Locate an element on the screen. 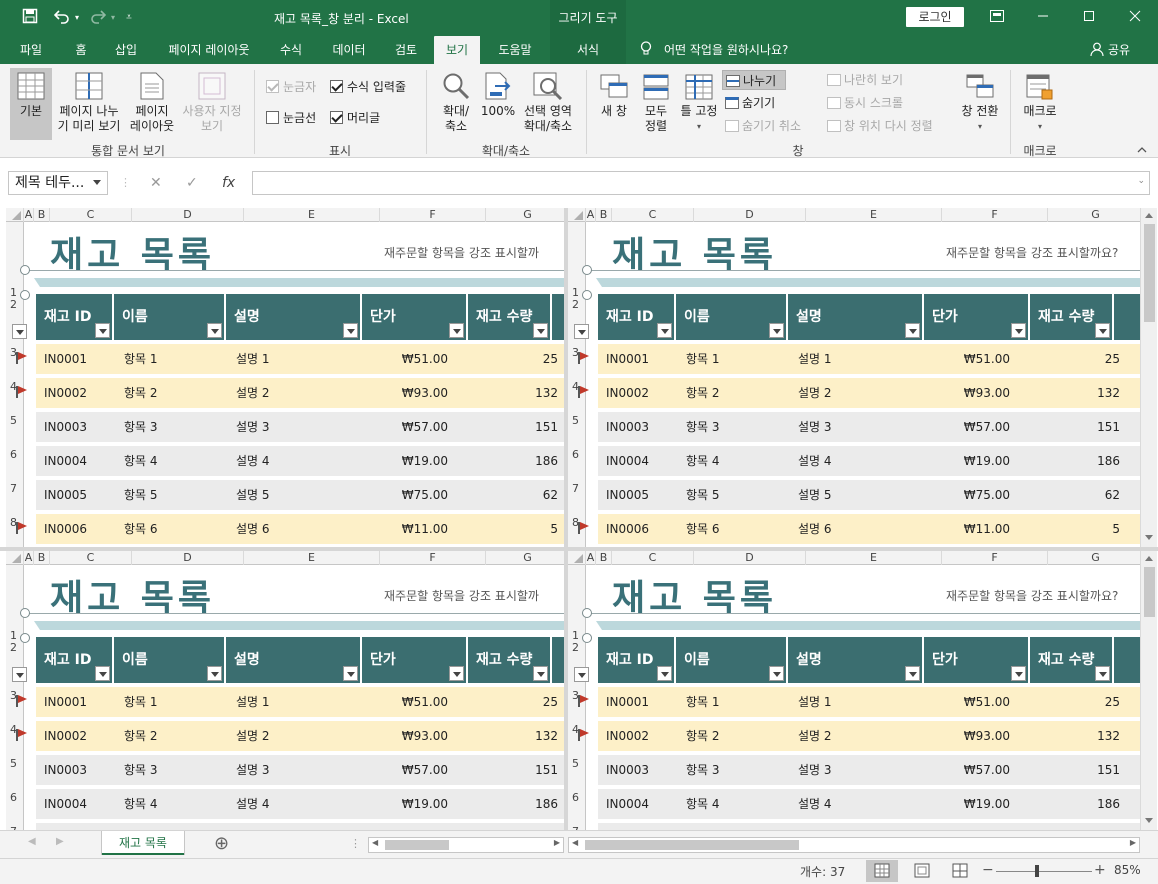  ruler-checkbox: 눈금자 is located at coordinates (291, 87).